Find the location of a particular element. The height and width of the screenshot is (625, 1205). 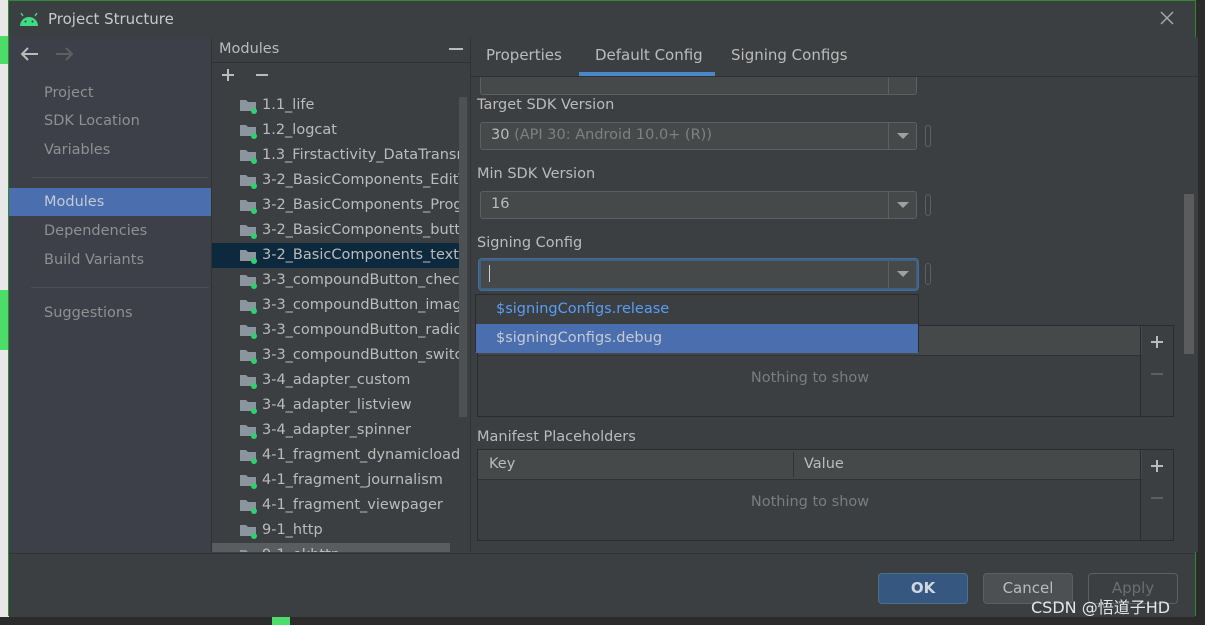

manifest-placeholders-table: Key Value Nothing to show is located at coordinates (825, 495).